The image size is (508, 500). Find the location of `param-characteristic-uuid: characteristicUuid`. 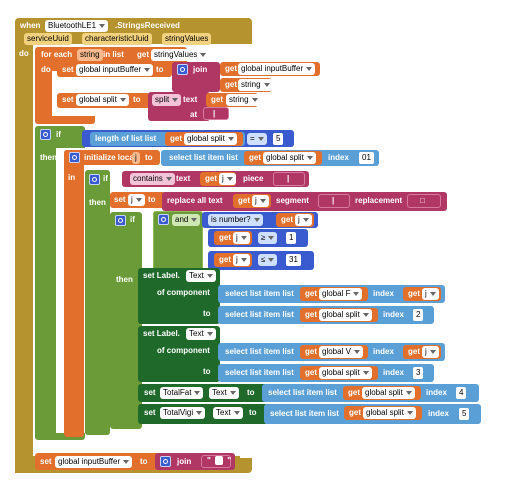

param-characteristic-uuid: characteristicUuid is located at coordinates (117, 39).